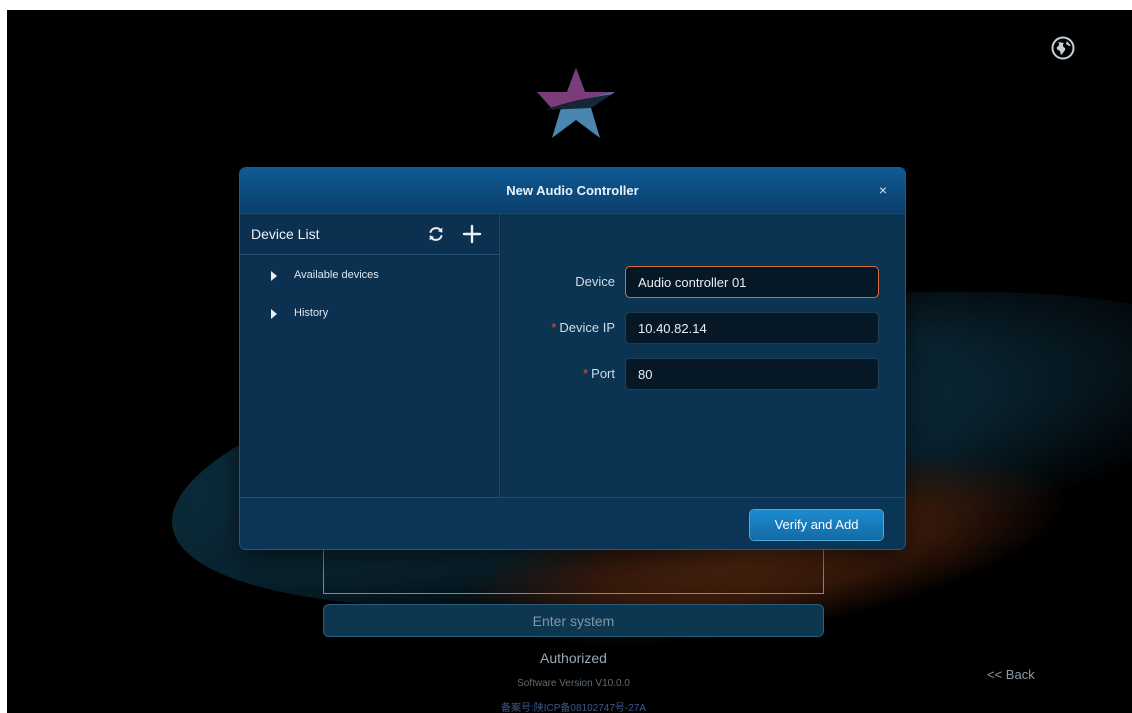  I want to click on port-input, so click(752, 374).